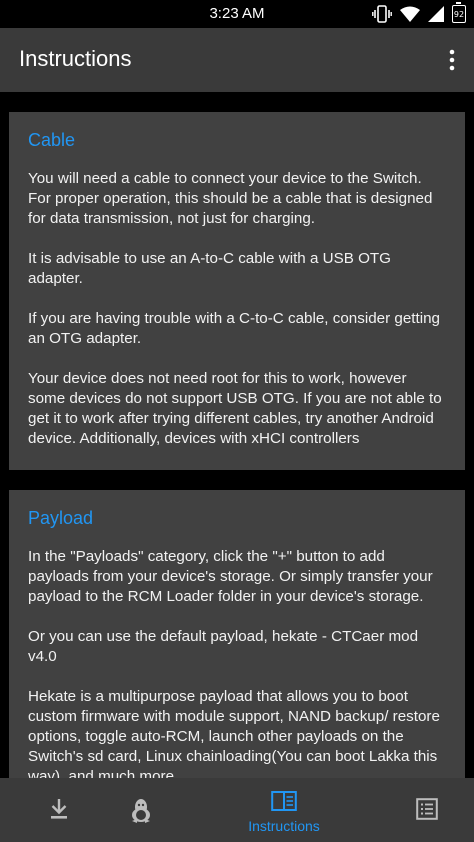  I want to click on more-vert-icon, so click(452, 60).